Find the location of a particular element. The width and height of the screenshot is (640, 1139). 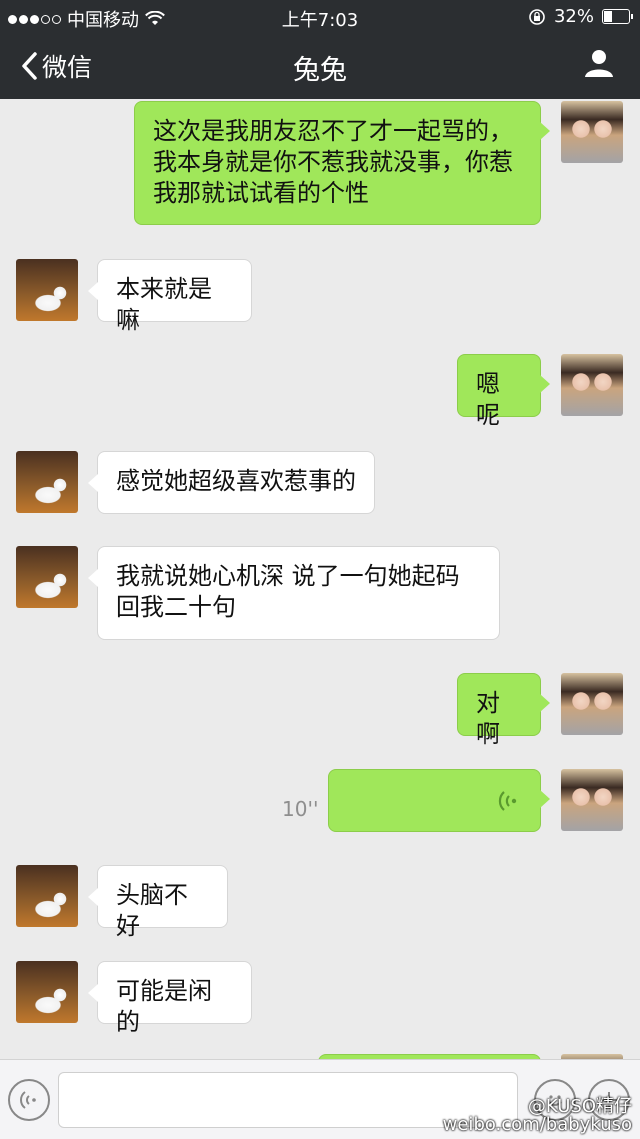

chat-title: 兔兔 is located at coordinates (320, 70).